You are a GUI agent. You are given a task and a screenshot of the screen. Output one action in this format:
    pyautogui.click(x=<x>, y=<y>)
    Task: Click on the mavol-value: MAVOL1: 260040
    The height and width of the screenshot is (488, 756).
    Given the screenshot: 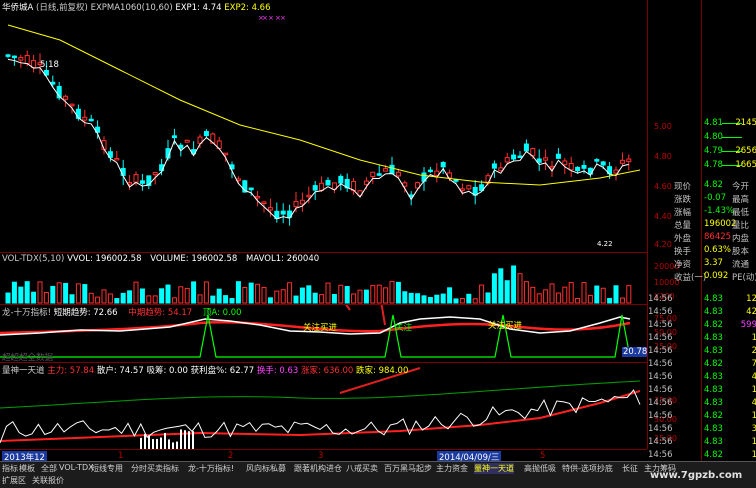 What is the action you would take?
    pyautogui.click(x=283, y=259)
    